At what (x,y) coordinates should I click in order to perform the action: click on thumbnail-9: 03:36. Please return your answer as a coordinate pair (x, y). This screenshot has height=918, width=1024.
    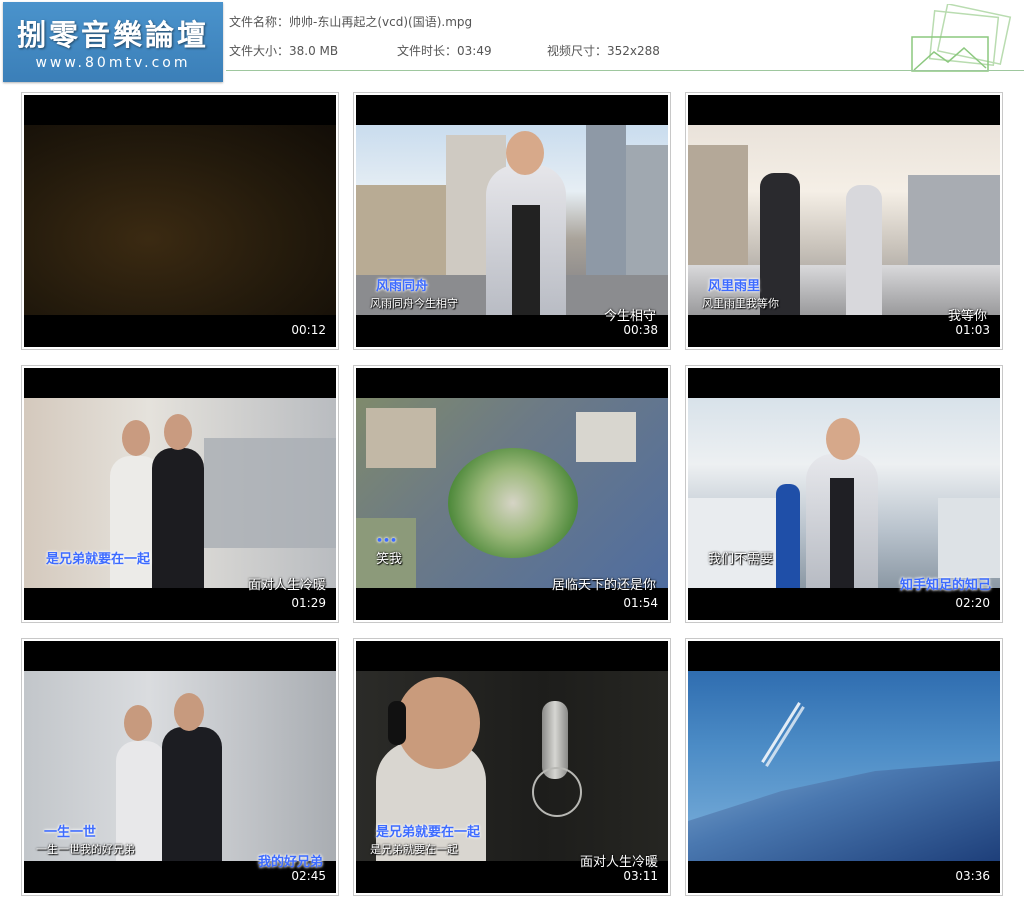
    Looking at the image, I should click on (844, 767).